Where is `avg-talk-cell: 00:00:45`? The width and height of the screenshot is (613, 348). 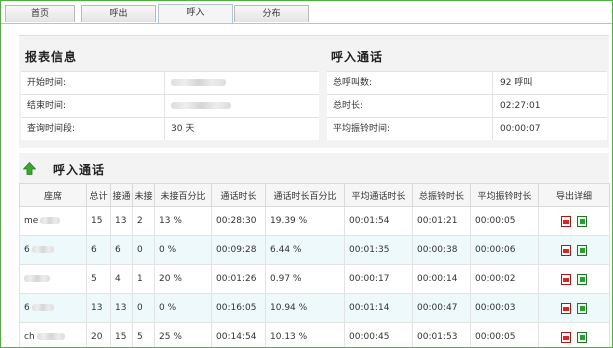 avg-talk-cell: 00:00:45 is located at coordinates (378, 334).